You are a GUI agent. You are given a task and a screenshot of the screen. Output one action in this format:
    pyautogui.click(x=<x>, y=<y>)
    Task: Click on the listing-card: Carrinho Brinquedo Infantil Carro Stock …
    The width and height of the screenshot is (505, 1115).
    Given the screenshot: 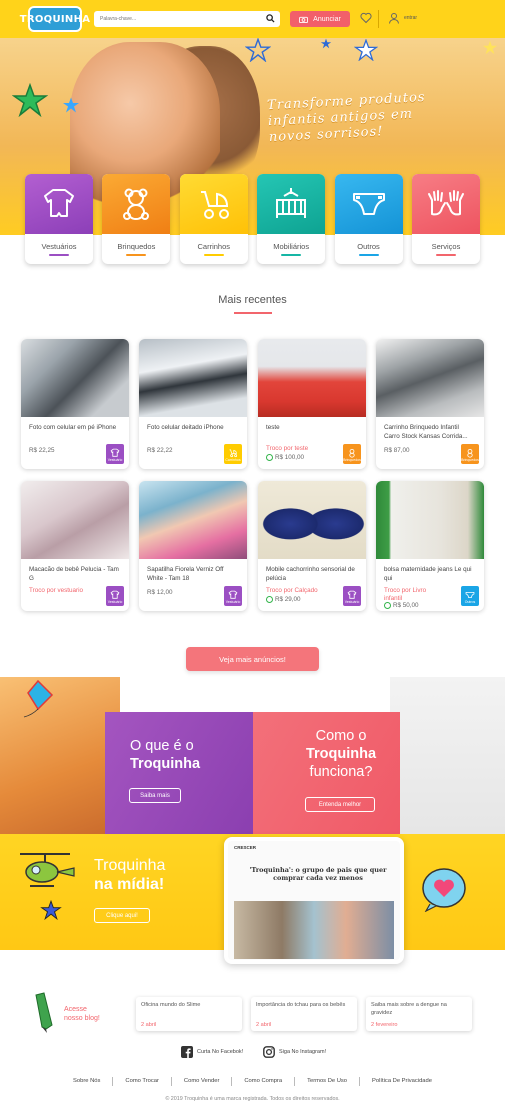 What is the action you would take?
    pyautogui.click(x=430, y=404)
    